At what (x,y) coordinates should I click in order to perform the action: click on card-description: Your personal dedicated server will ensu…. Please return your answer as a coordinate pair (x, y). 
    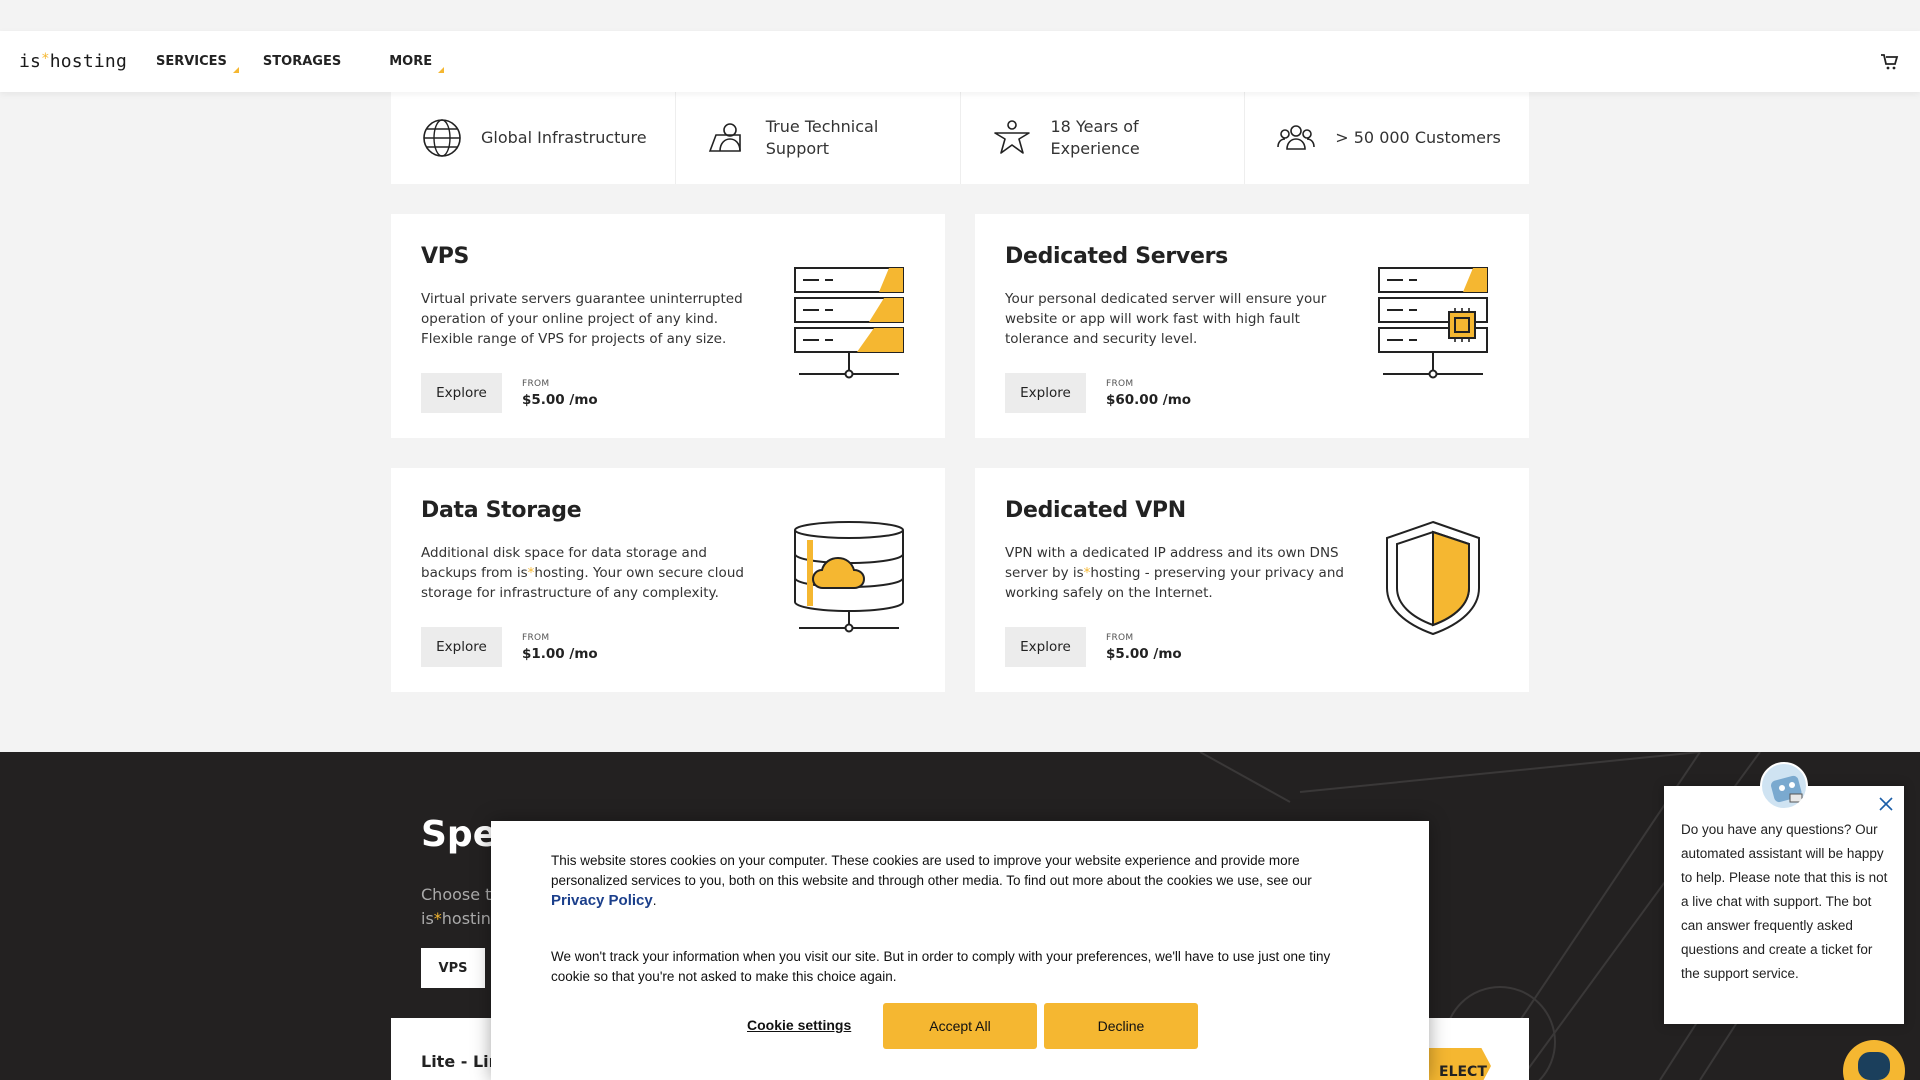
    Looking at the image, I should click on (1166, 319).